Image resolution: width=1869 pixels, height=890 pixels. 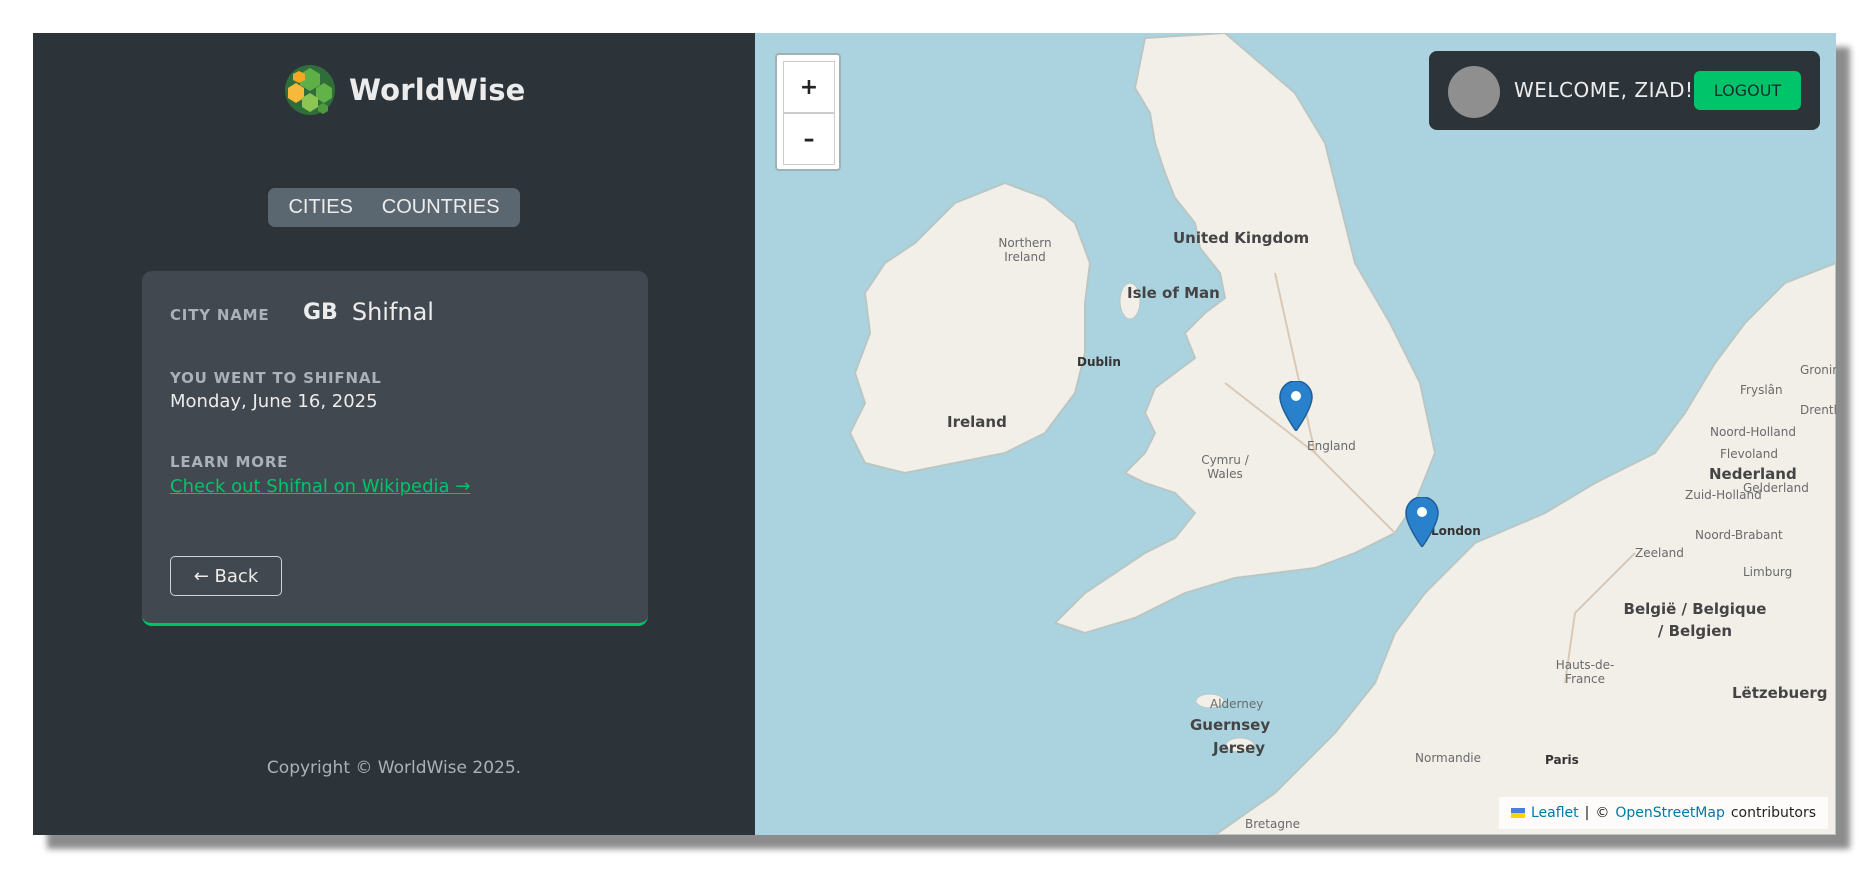 I want to click on logout-button: Logout, so click(x=1747, y=90).